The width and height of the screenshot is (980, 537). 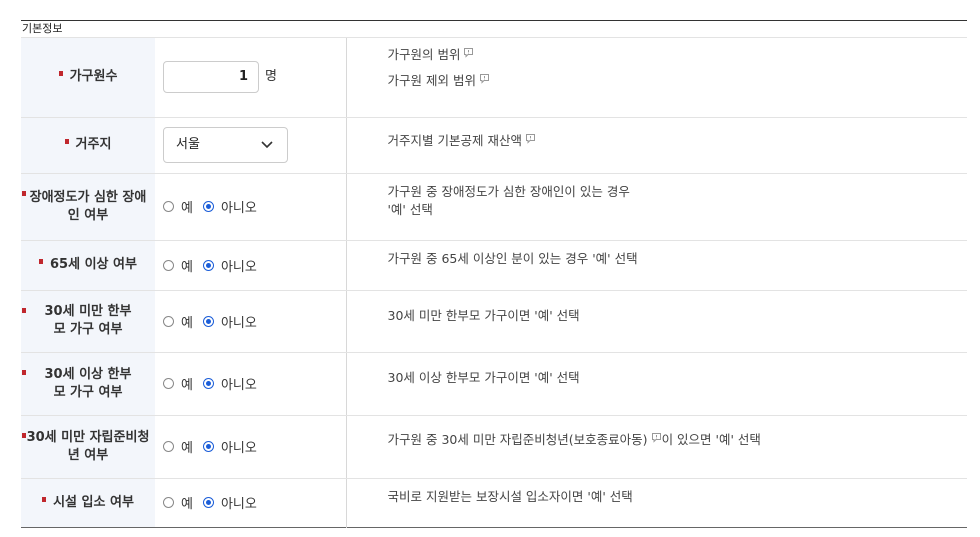 I want to click on desc-text: 가구원 중 65세 이상인 분이 있는 경우 '예' 선택, so click(x=512, y=258).